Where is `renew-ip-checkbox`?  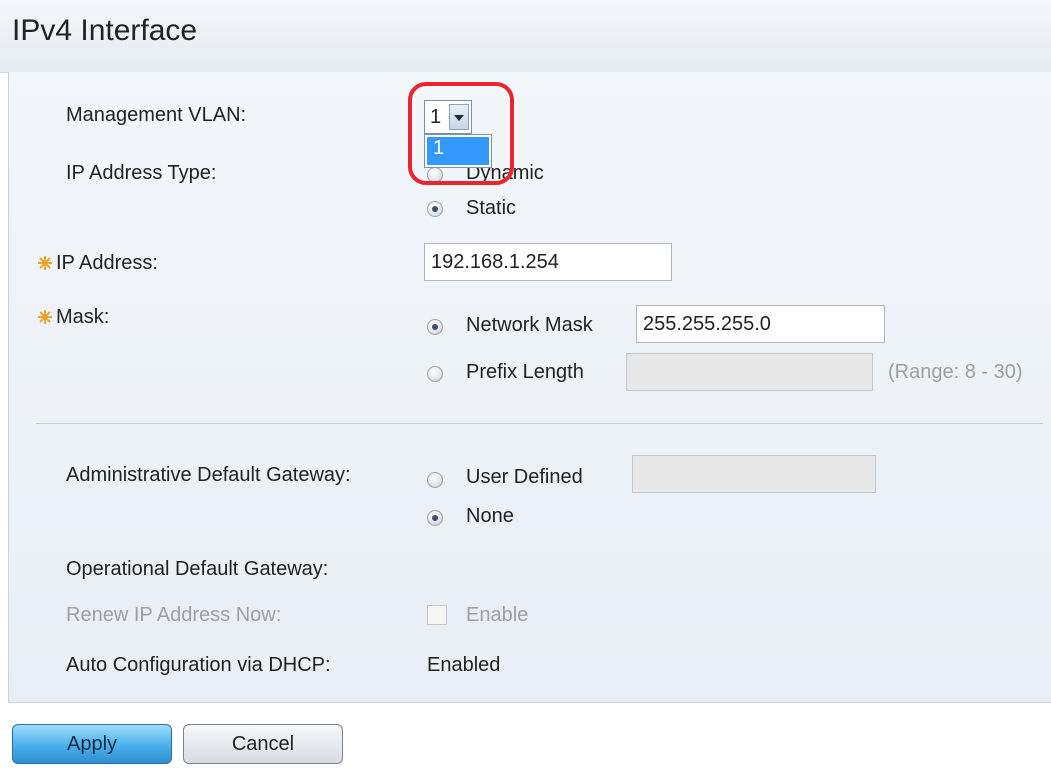
renew-ip-checkbox is located at coordinates (437, 615).